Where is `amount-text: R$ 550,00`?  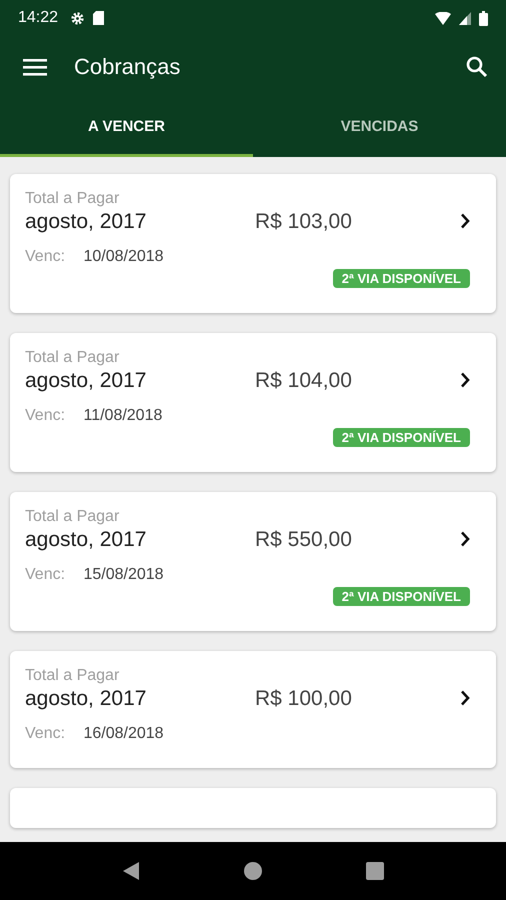 amount-text: R$ 550,00 is located at coordinates (303, 540).